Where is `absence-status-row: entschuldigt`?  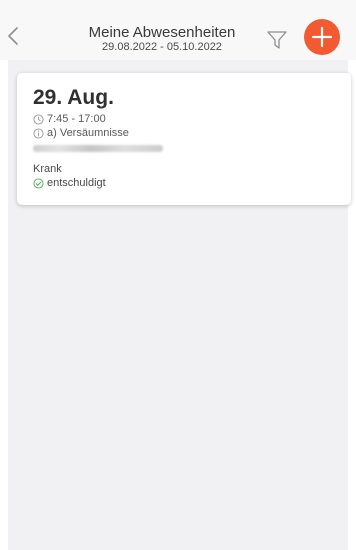 absence-status-row: entschuldigt is located at coordinates (69, 183).